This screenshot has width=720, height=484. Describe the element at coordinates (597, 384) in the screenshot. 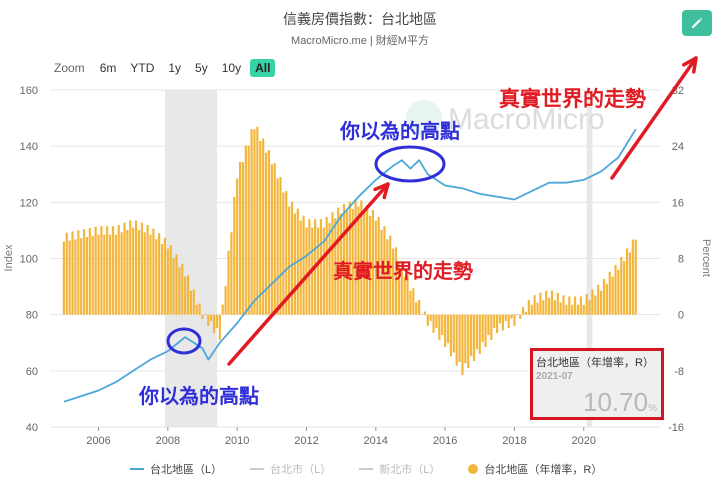

I see `tooltip: 台北地區（年增率，R） 2021-07 10.70%` at that location.